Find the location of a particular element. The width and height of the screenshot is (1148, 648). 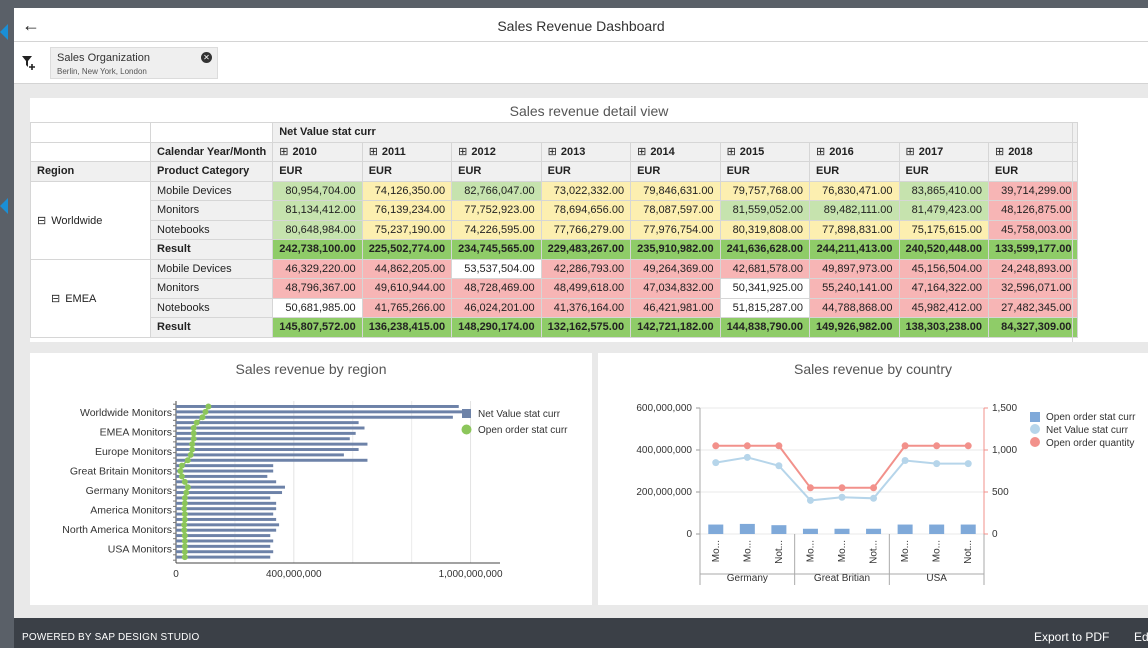

row-label: Europe Monitors is located at coordinates (133, 452).